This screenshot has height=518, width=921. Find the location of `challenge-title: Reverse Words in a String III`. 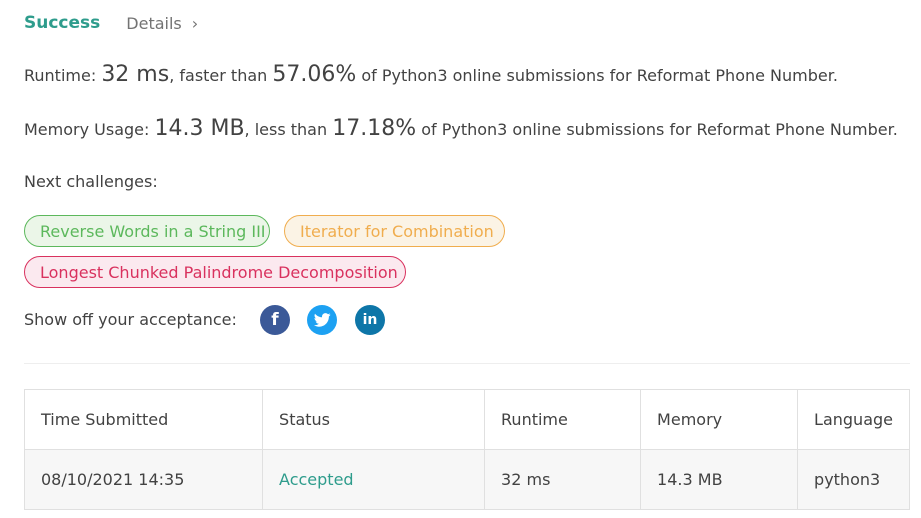

challenge-title: Reverse Words in a String III is located at coordinates (153, 231).